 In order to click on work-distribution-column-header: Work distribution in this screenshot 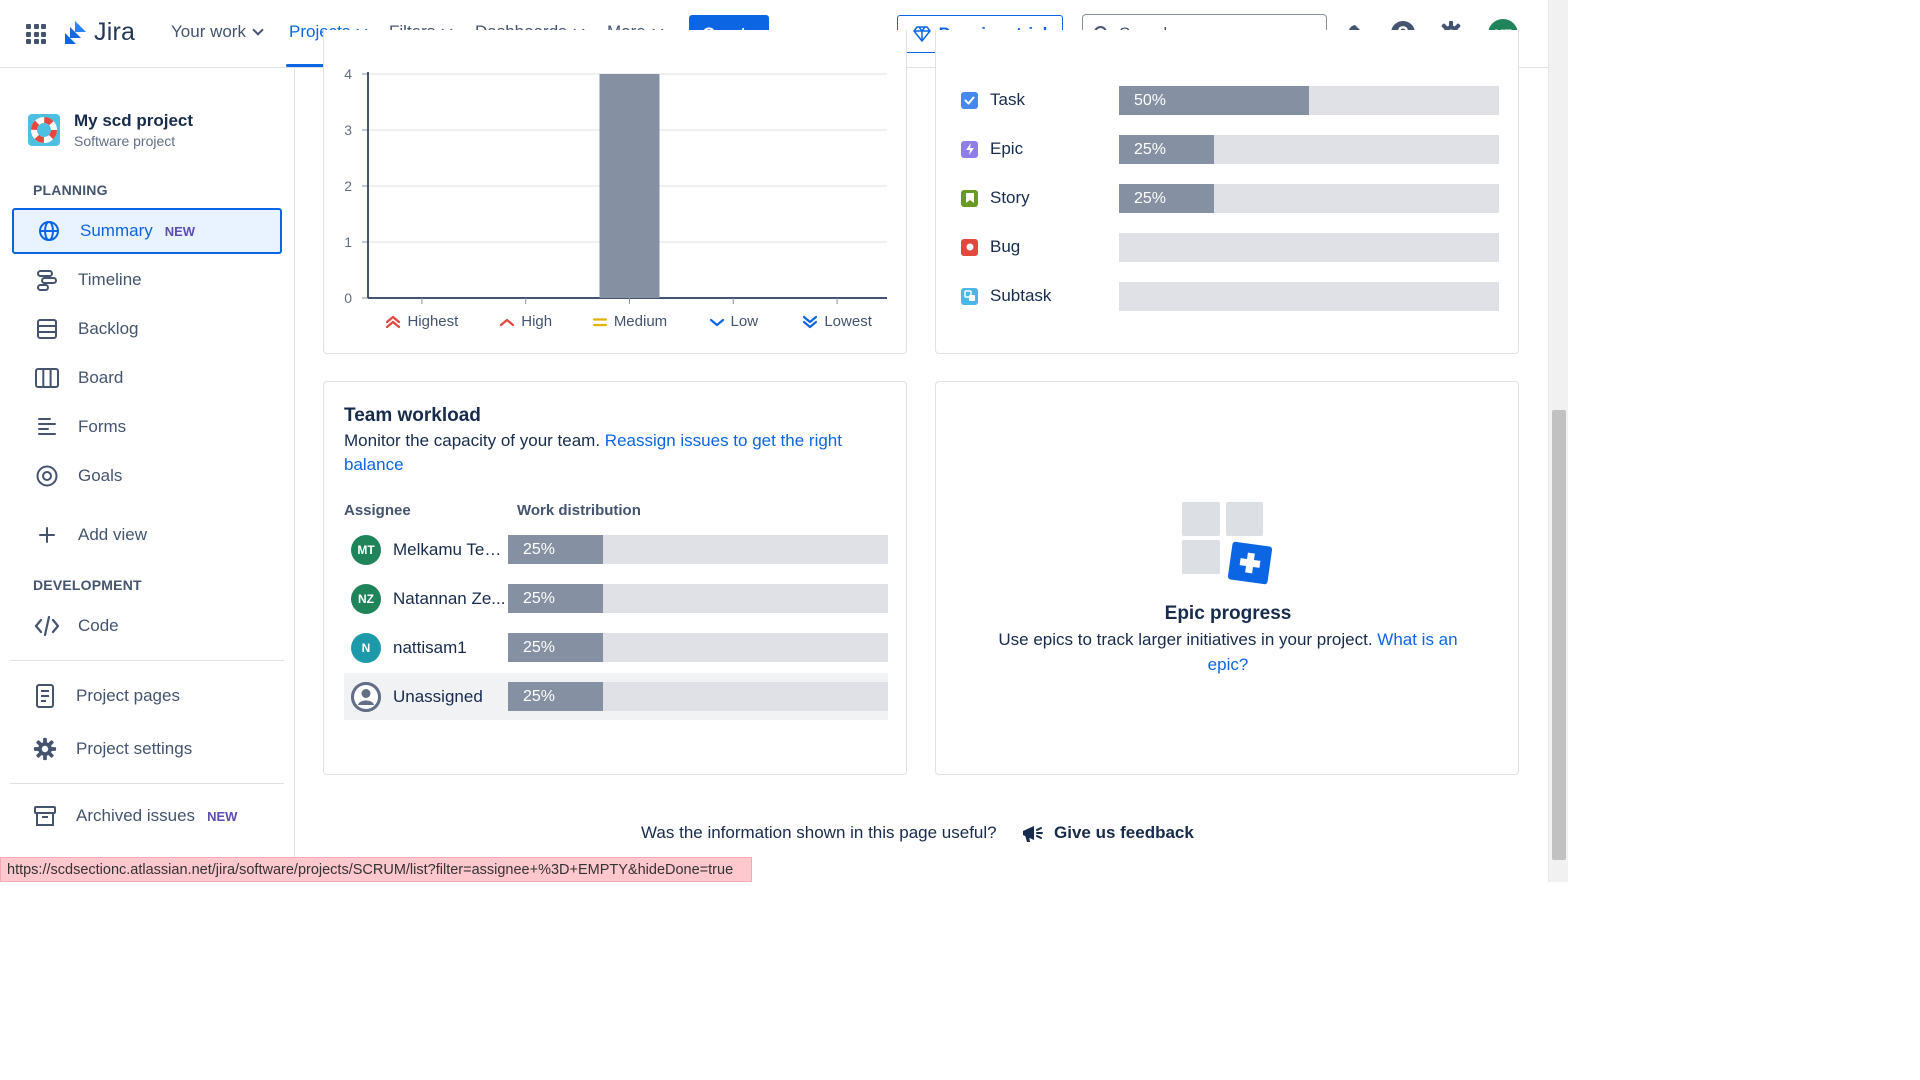, I will do `click(579, 510)`.